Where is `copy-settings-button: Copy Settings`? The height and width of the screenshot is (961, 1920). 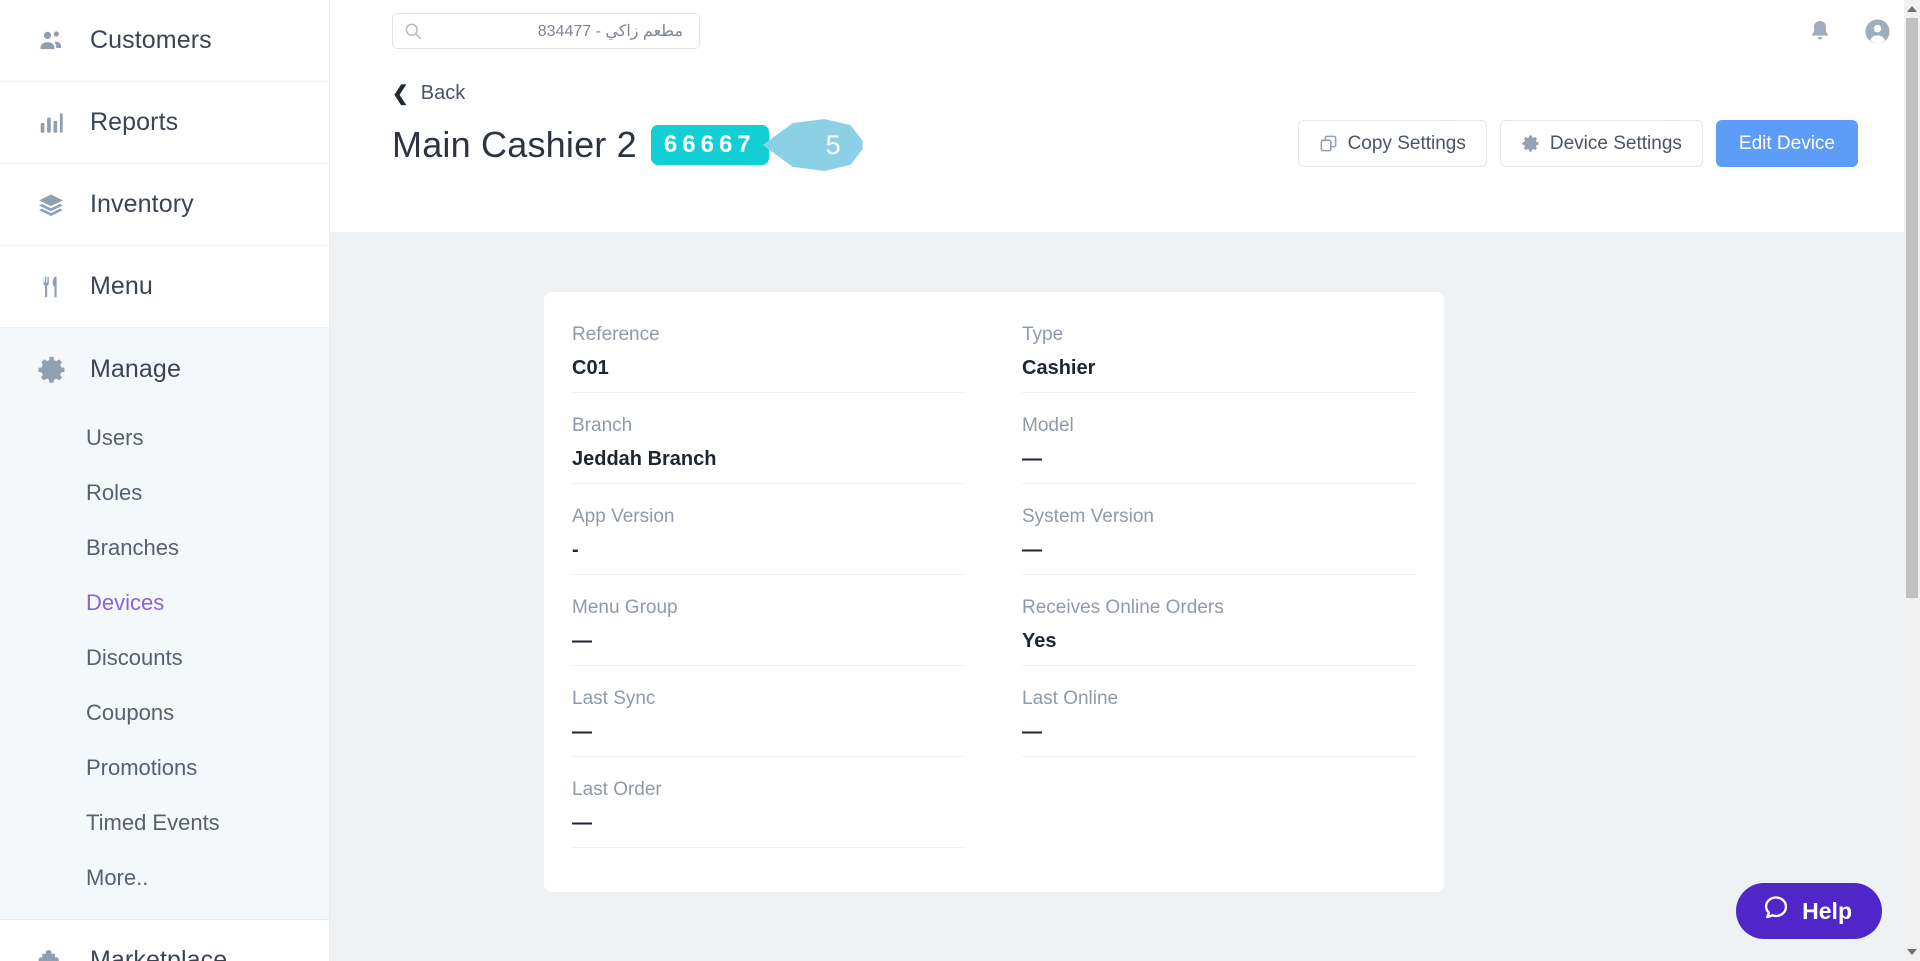 copy-settings-button: Copy Settings is located at coordinates (1392, 143).